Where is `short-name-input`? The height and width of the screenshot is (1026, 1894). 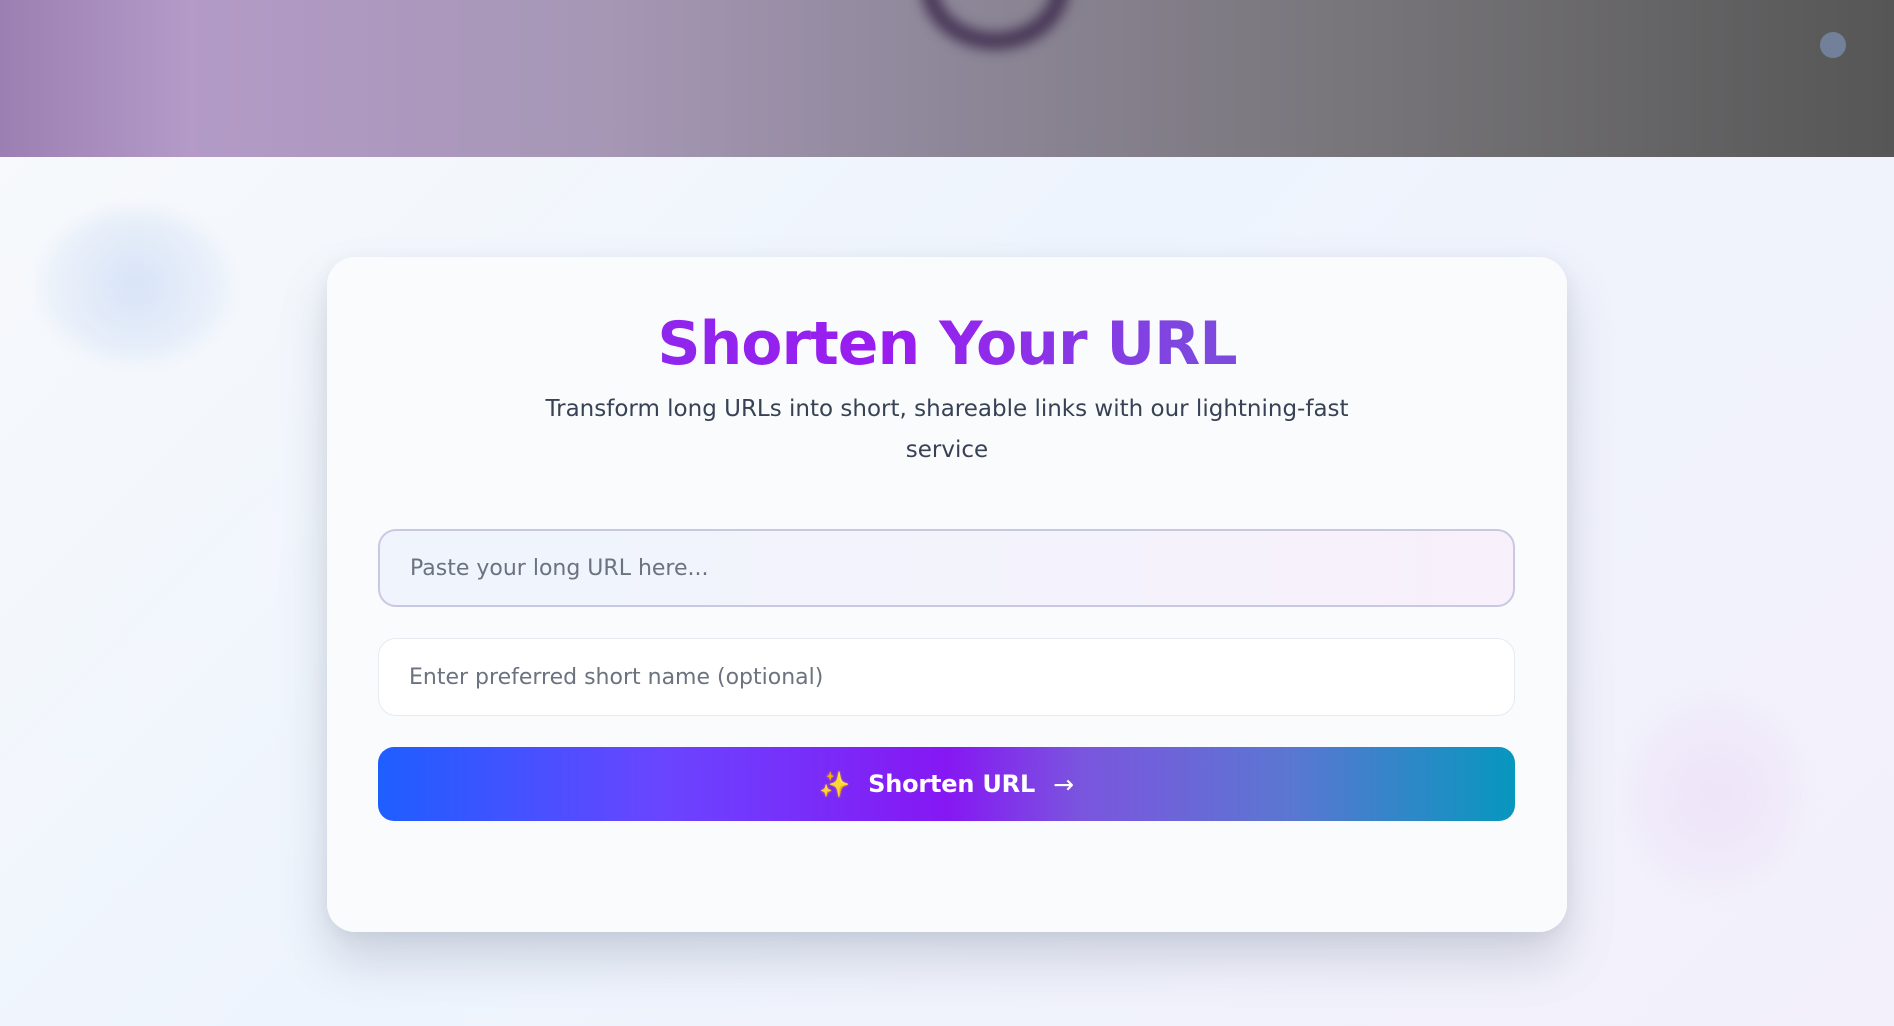 short-name-input is located at coordinates (946, 677).